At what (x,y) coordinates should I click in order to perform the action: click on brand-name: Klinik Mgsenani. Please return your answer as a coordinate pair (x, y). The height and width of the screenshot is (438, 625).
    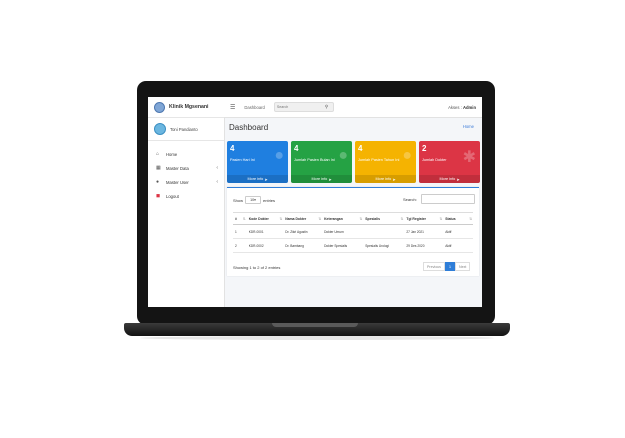
    Looking at the image, I should click on (189, 107).